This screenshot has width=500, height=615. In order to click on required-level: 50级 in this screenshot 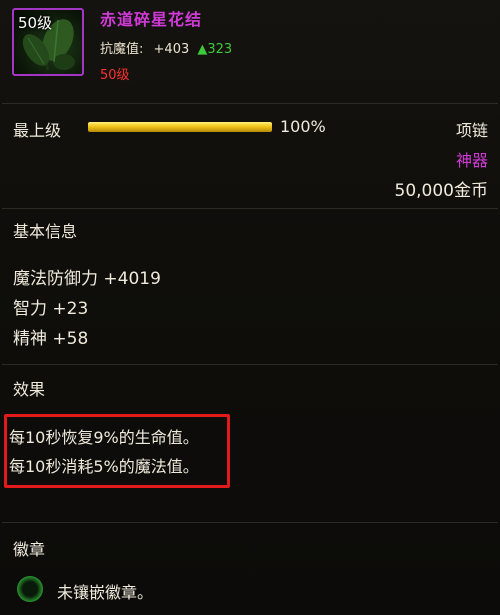, I will do `click(115, 75)`.